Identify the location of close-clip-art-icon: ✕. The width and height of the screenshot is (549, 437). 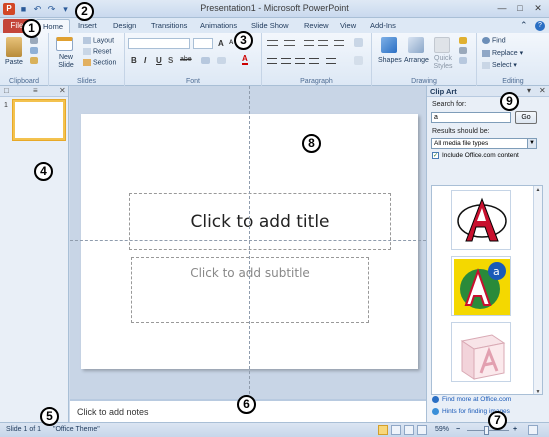
(542, 90).